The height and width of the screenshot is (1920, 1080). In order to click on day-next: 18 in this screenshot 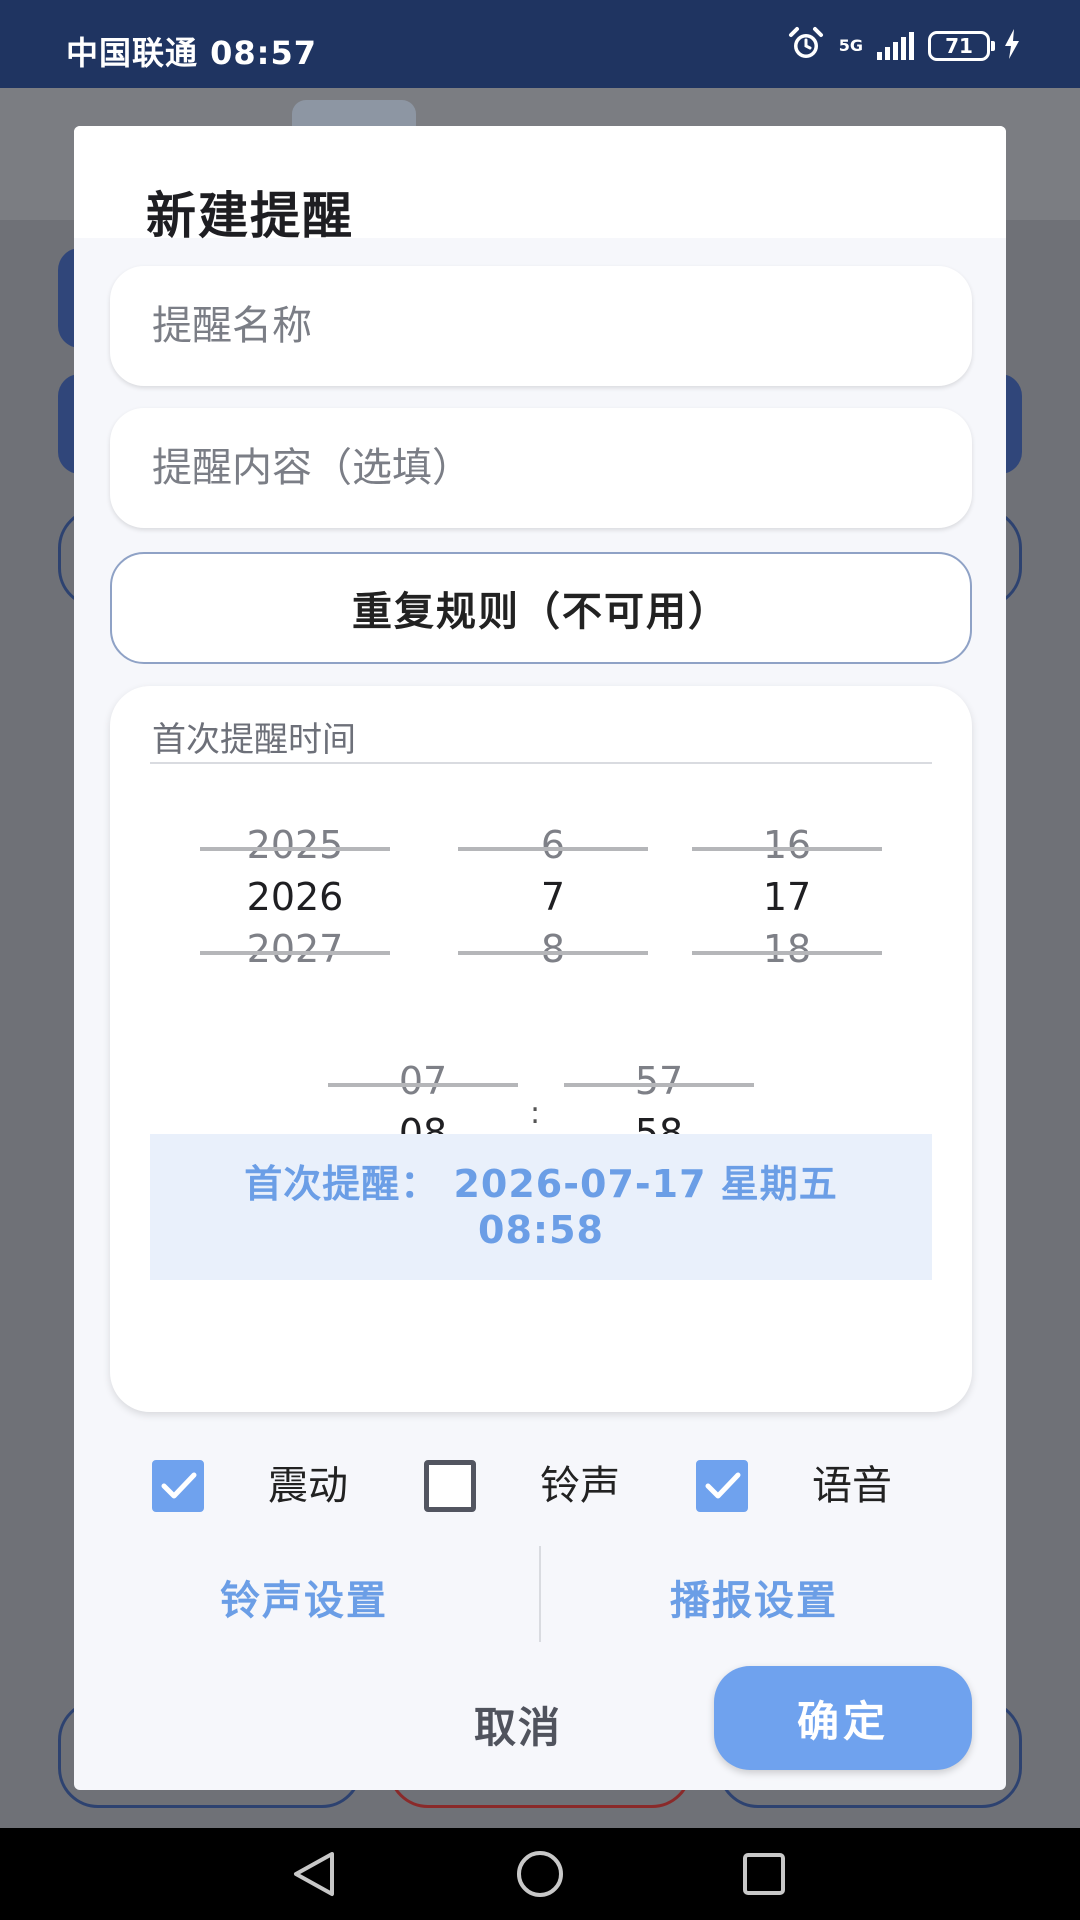, I will do `click(787, 949)`.